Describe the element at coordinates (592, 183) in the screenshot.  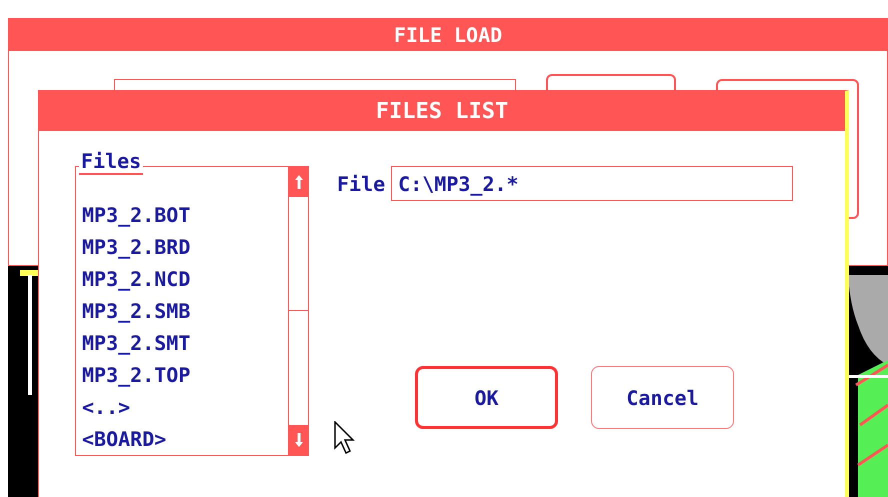
I see `file-field: C:\MP3_2.*` at that location.